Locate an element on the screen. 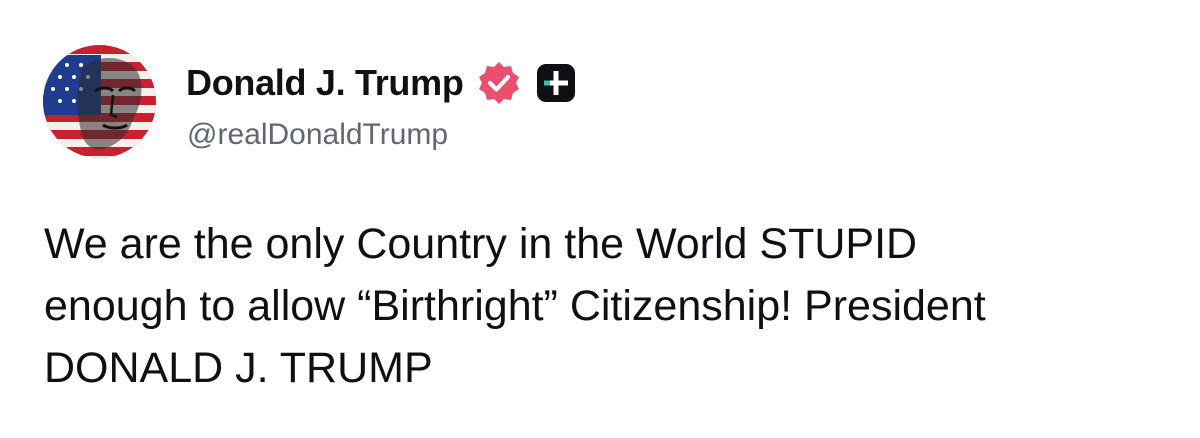 The image size is (1200, 438). author-avatar is located at coordinates (99, 101).